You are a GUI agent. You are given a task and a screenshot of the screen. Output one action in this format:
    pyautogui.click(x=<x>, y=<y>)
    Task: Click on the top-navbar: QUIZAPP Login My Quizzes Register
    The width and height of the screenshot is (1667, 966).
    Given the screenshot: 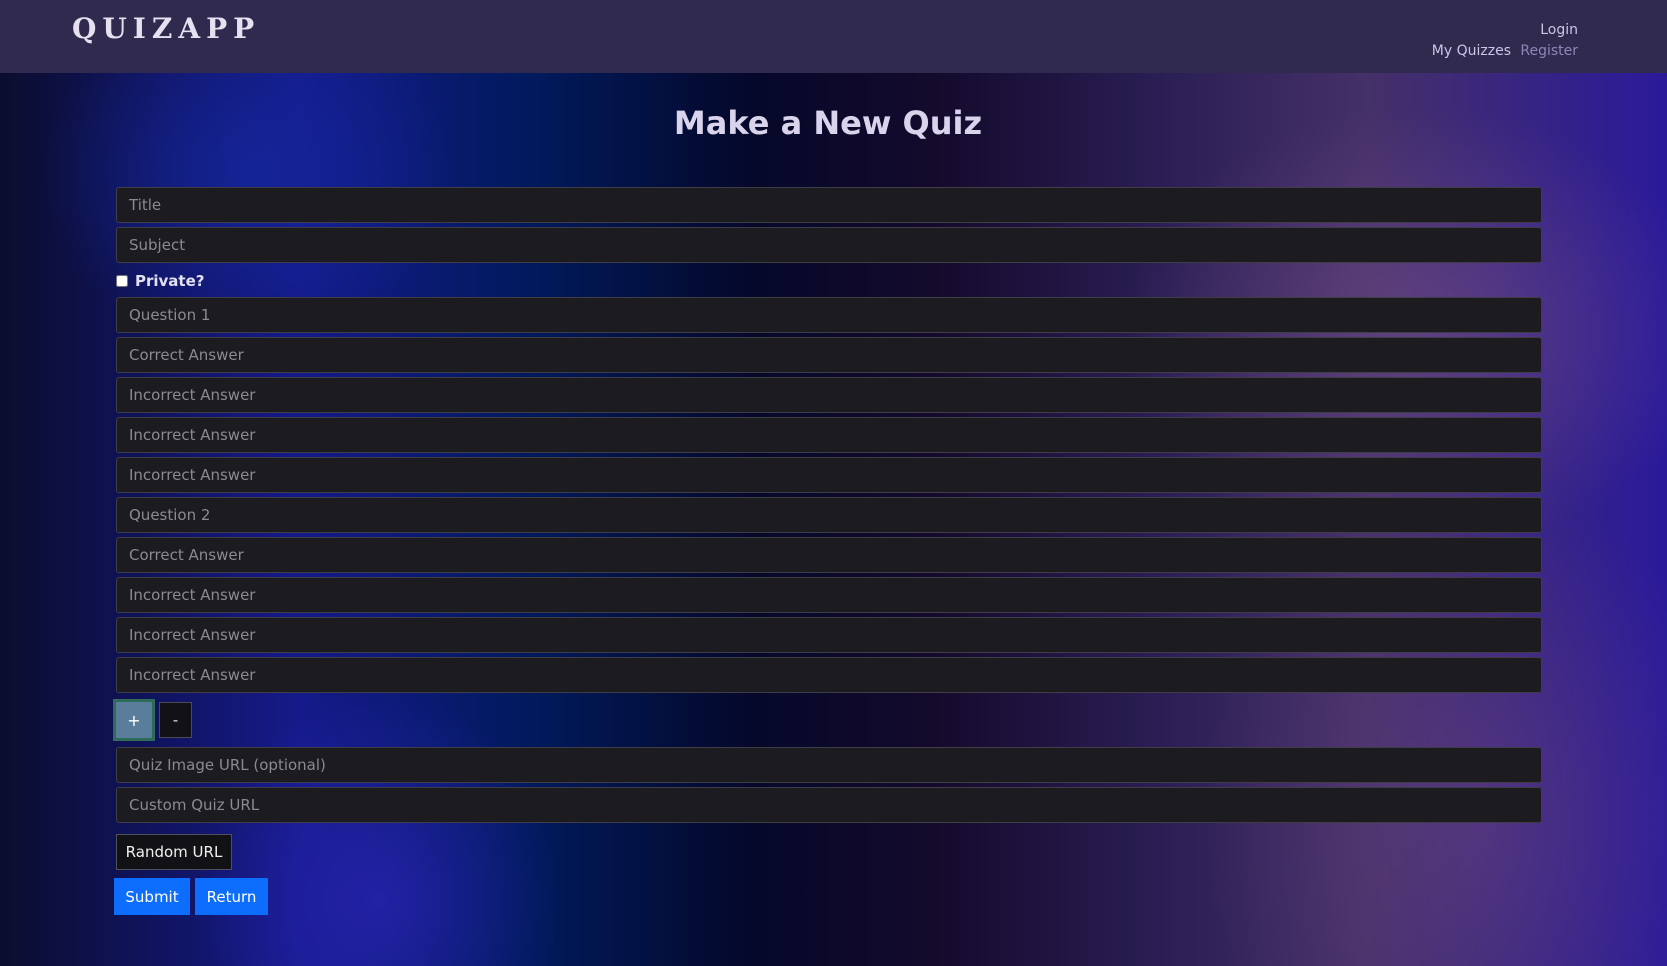 What is the action you would take?
    pyautogui.click(x=833, y=36)
    